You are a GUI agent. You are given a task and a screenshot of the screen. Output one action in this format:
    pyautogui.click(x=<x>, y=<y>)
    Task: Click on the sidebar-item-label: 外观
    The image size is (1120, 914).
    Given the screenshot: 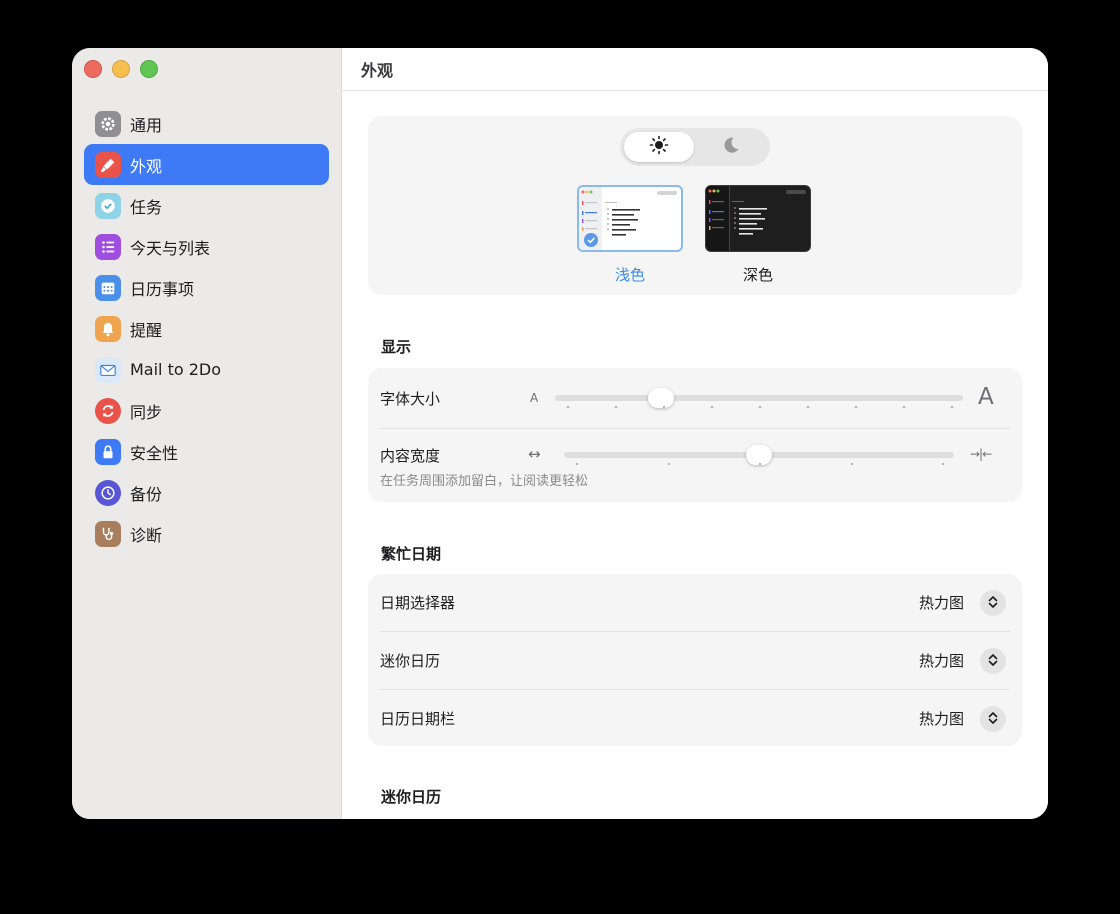 What is the action you would take?
    pyautogui.click(x=146, y=166)
    